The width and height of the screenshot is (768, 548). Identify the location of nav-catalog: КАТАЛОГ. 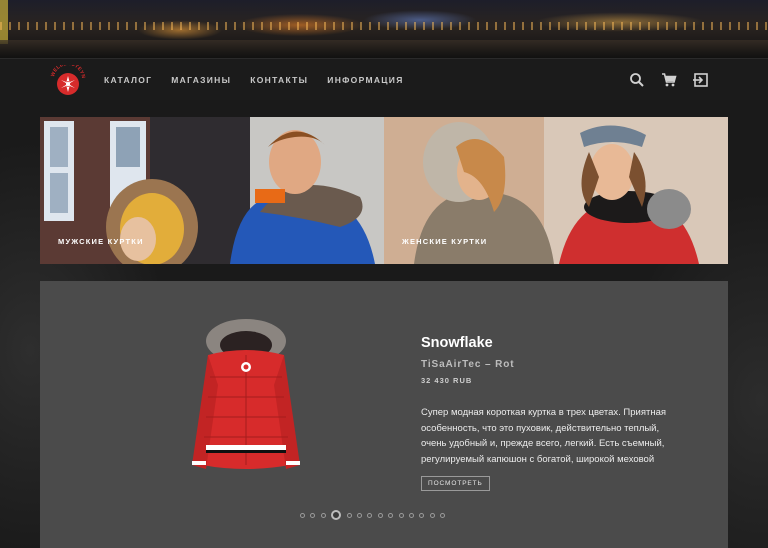
(128, 80).